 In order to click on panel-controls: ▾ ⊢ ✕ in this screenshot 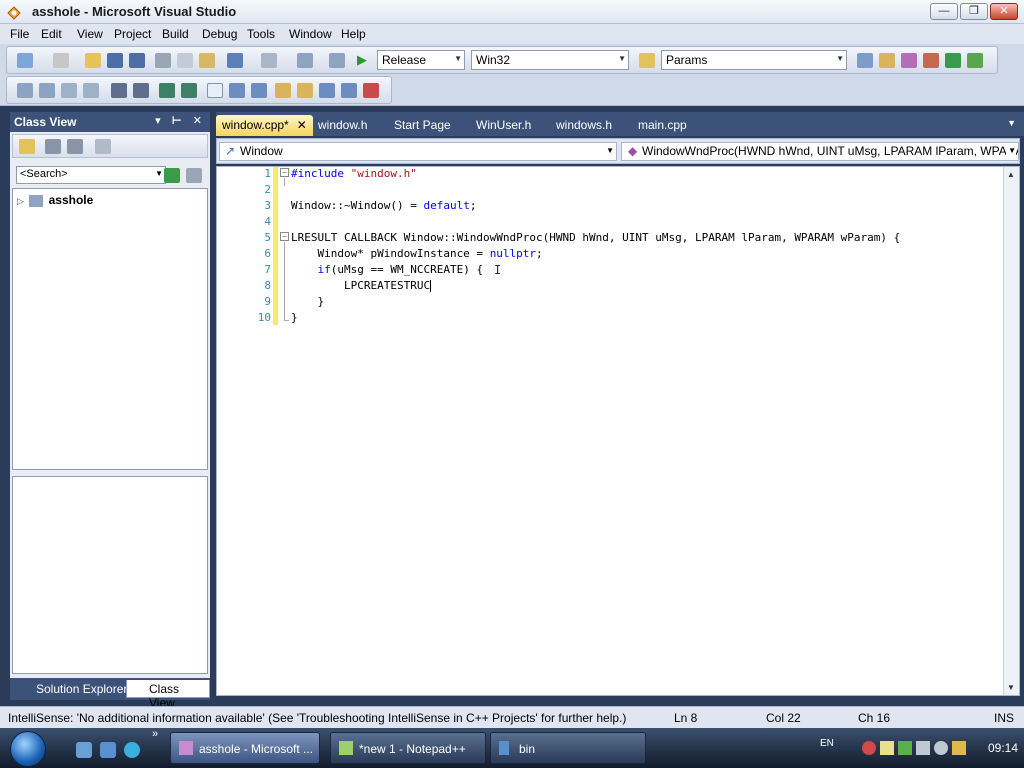, I will do `click(180, 120)`.